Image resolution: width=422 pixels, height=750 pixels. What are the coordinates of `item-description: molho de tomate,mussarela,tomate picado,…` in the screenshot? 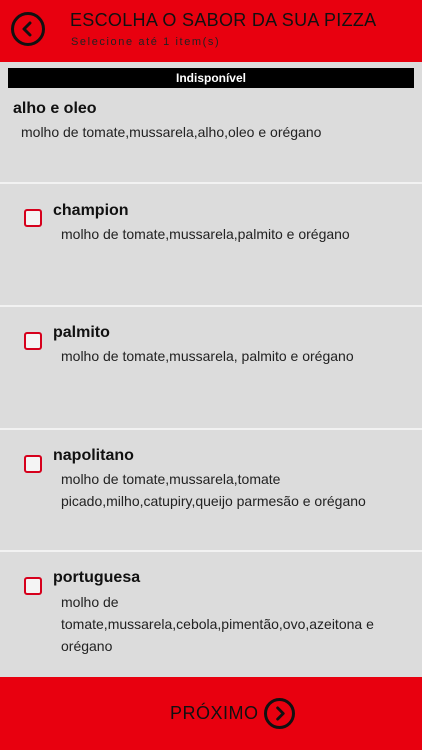 It's located at (213, 490).